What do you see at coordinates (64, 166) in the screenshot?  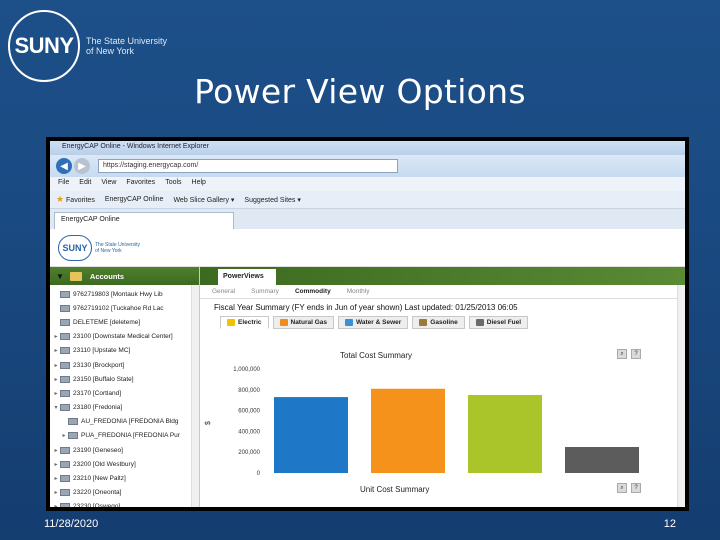 I see `back-icon: ◀` at bounding box center [64, 166].